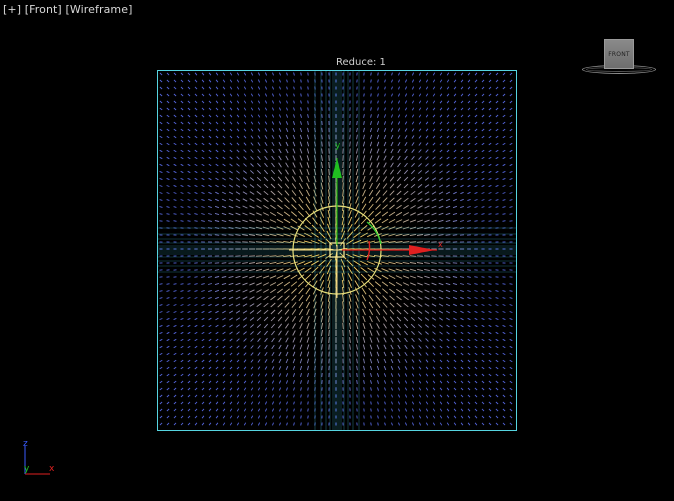 The image size is (674, 501). Describe the element at coordinates (266, 333) in the screenshot. I see `field-vector-1901` at that location.